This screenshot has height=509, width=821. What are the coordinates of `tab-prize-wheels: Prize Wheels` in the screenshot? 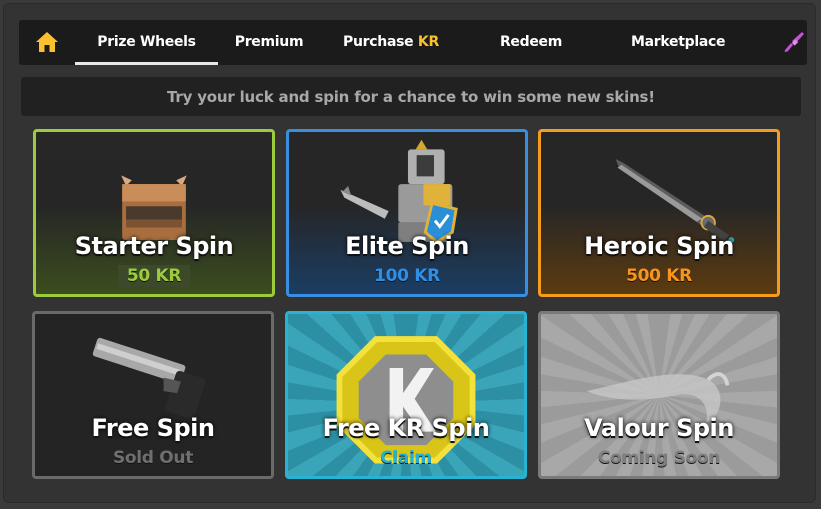 It's located at (146, 42).